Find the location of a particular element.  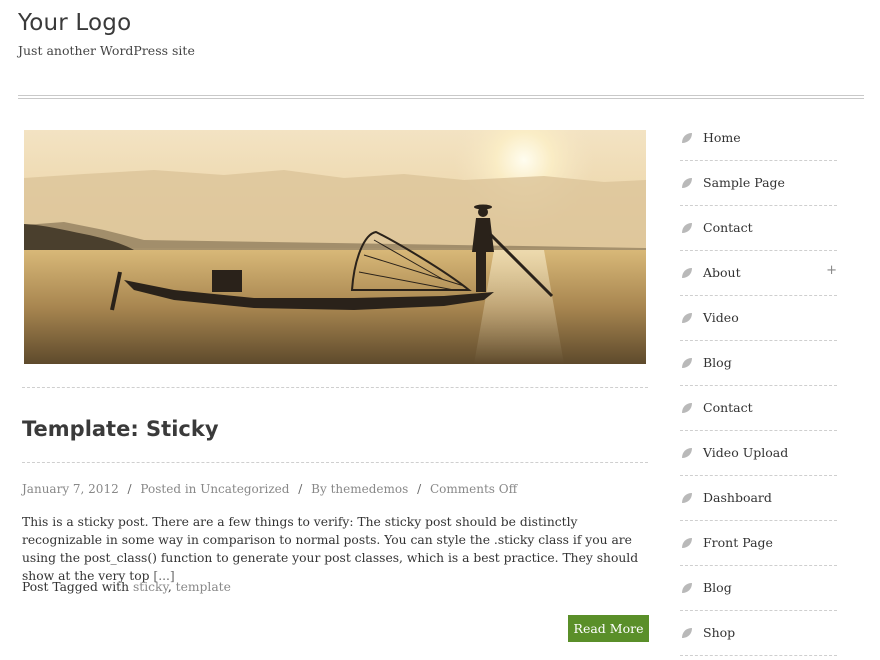

expand-icon: + is located at coordinates (831, 270).